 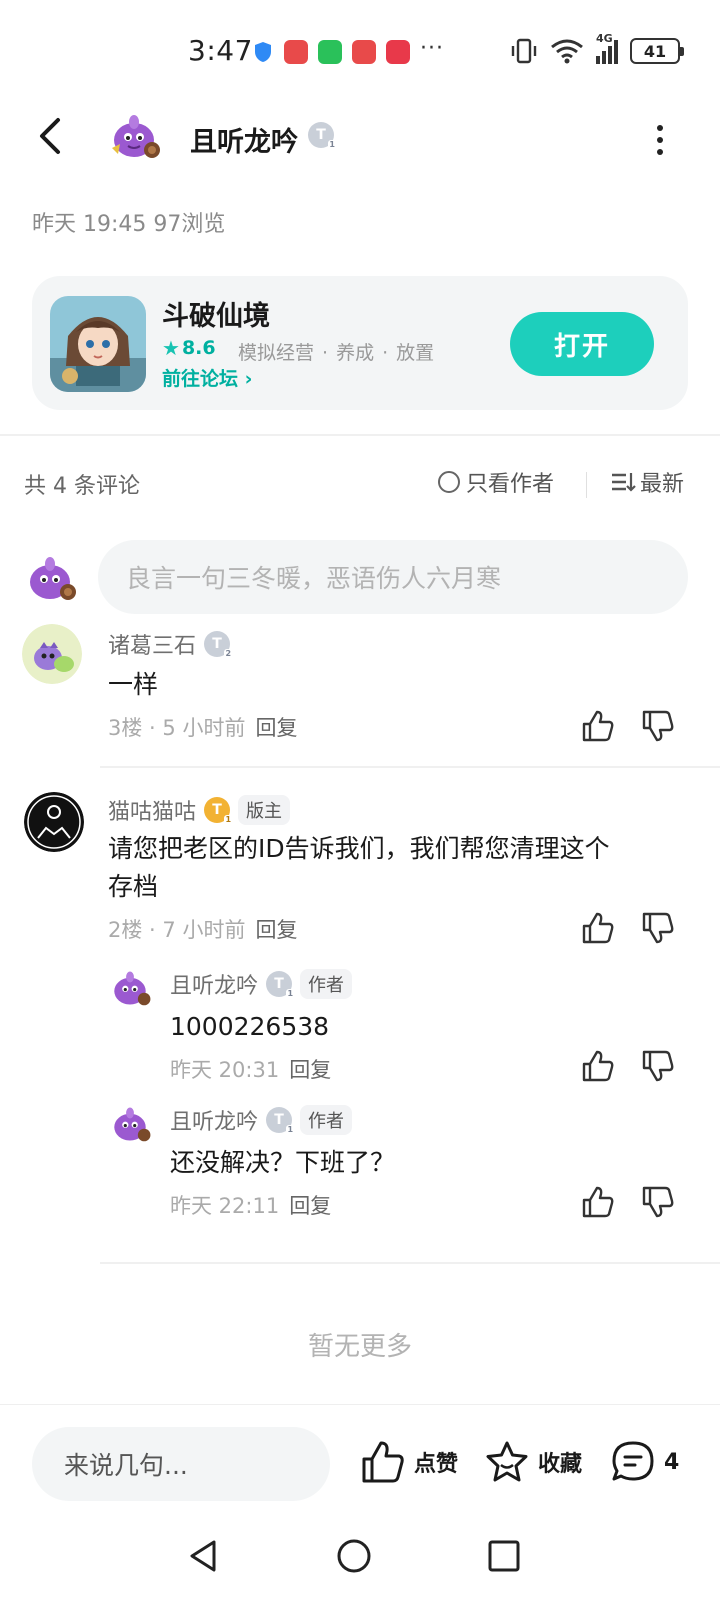 What do you see at coordinates (133, 684) in the screenshot?
I see `comment-text: 一样` at bounding box center [133, 684].